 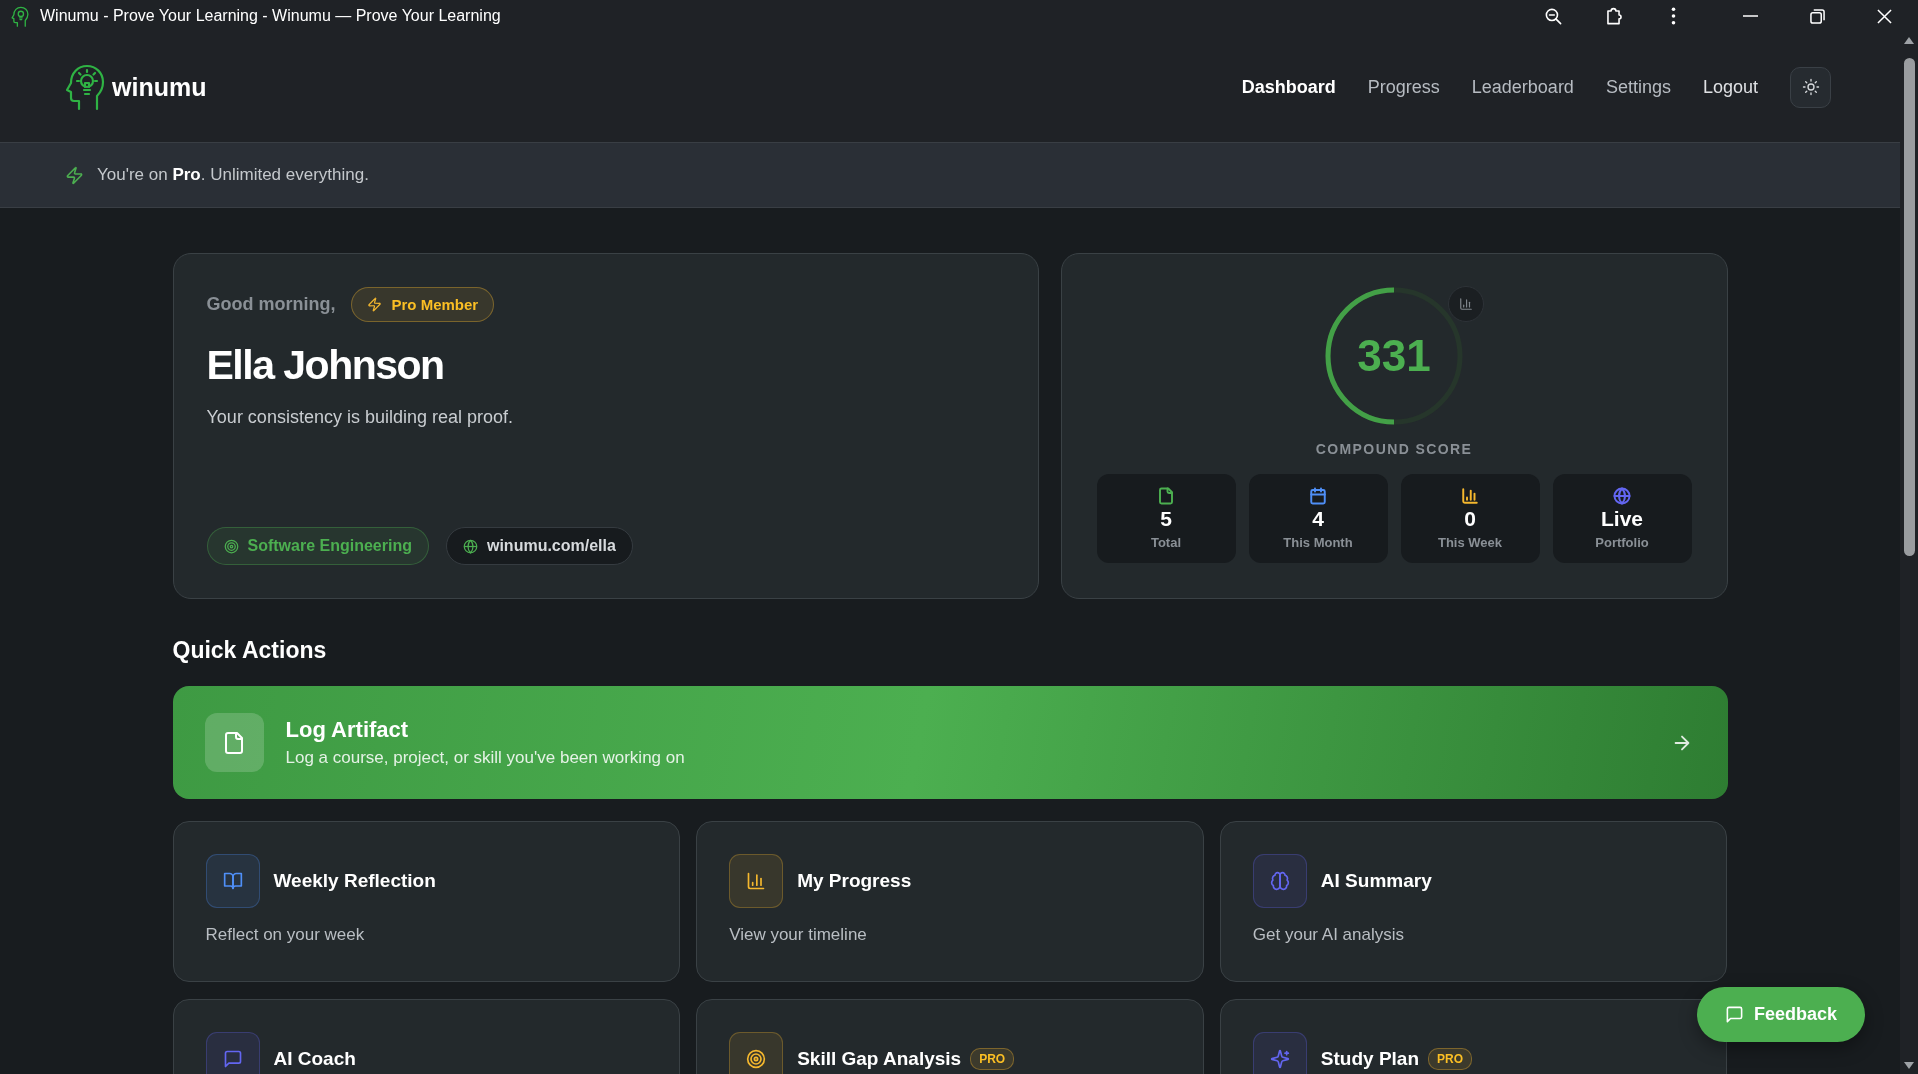 What do you see at coordinates (233, 175) in the screenshot?
I see `plan-message: You're on Pro. Unlimited everything.` at bounding box center [233, 175].